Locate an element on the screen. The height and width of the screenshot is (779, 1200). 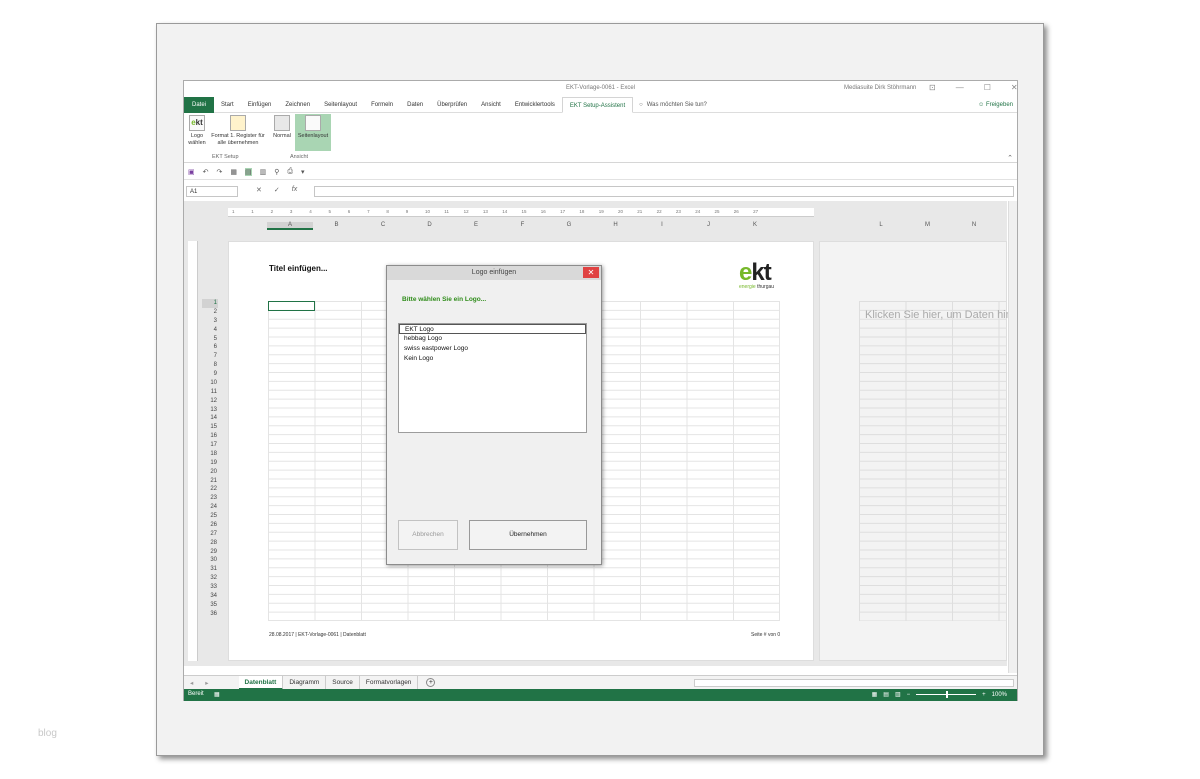
sheet-tab-datenblatt: Datenblatt is located at coordinates (261, 682).